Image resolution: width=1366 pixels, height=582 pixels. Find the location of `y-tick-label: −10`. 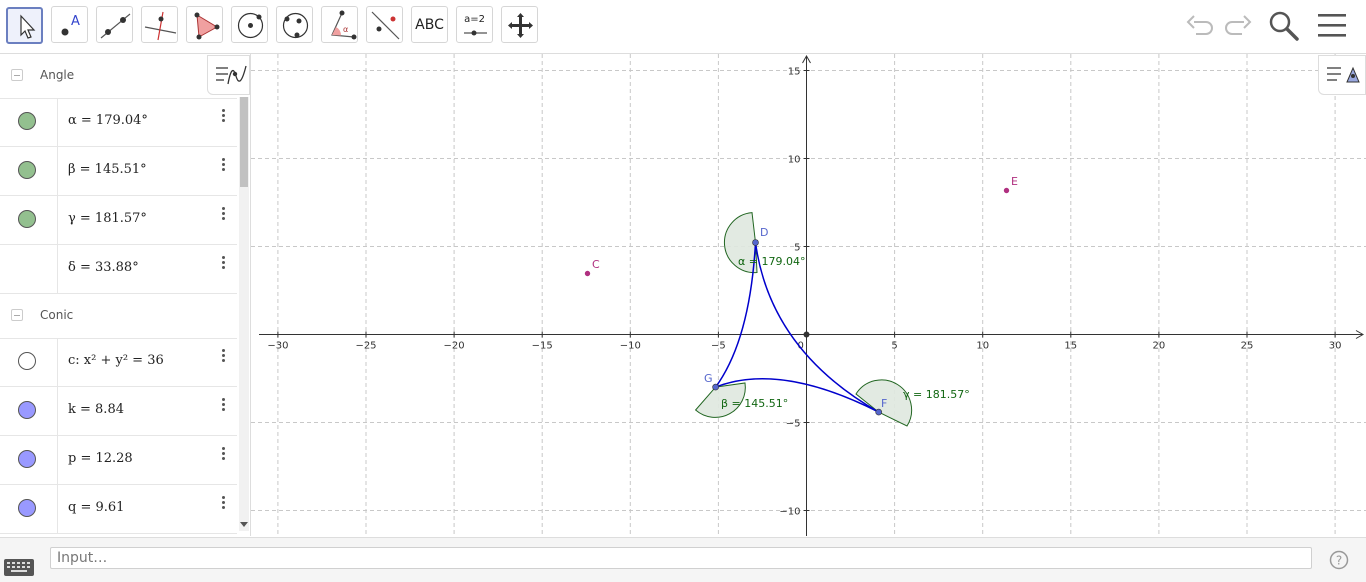

y-tick-label: −10 is located at coordinates (789, 512).